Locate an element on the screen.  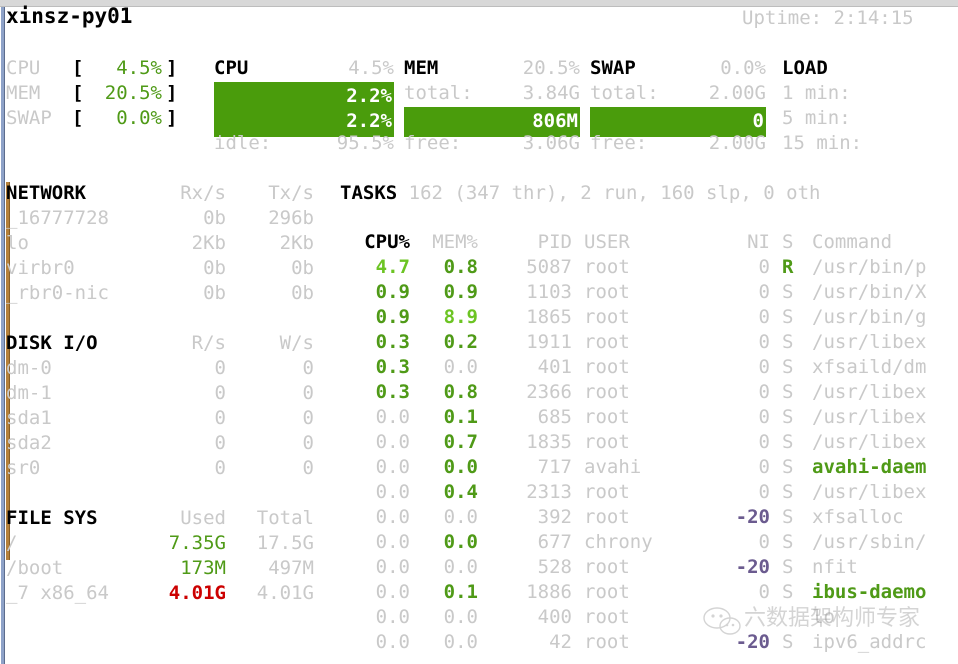
cpu-row: user:2.2% is located at coordinates (307, 96).